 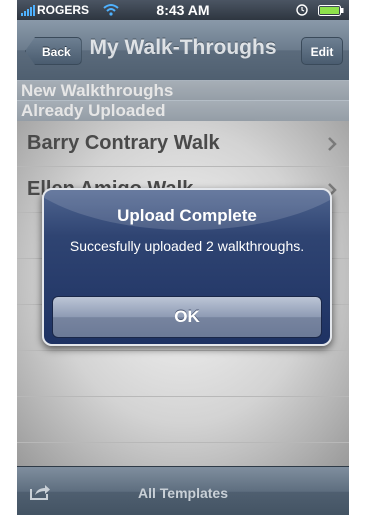 I want to click on navigation-bar: Back My Walk-Throughs Edit, so click(x=183, y=50).